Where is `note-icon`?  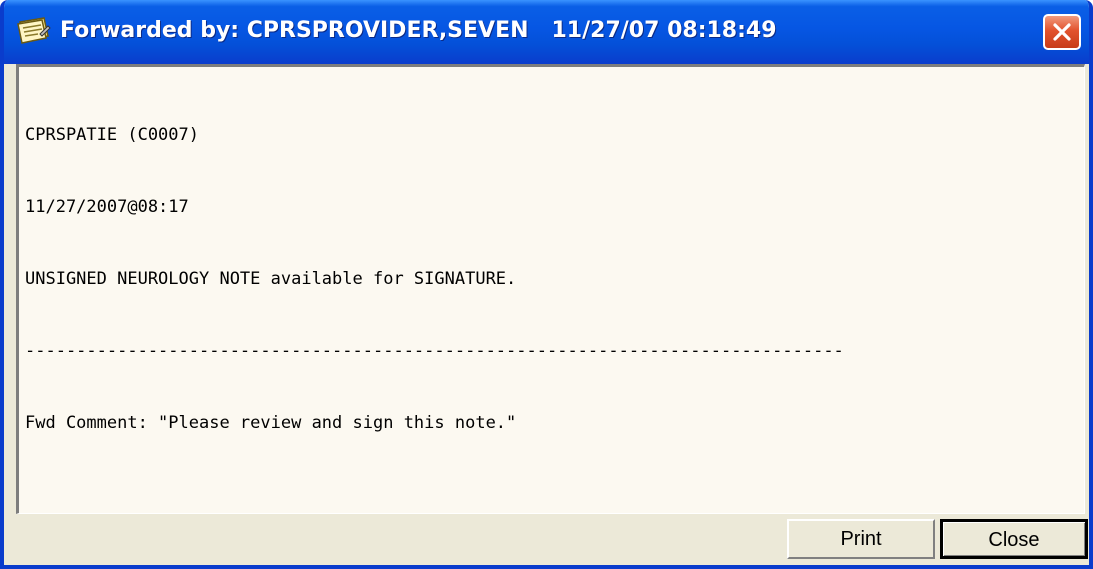 note-icon is located at coordinates (33, 30).